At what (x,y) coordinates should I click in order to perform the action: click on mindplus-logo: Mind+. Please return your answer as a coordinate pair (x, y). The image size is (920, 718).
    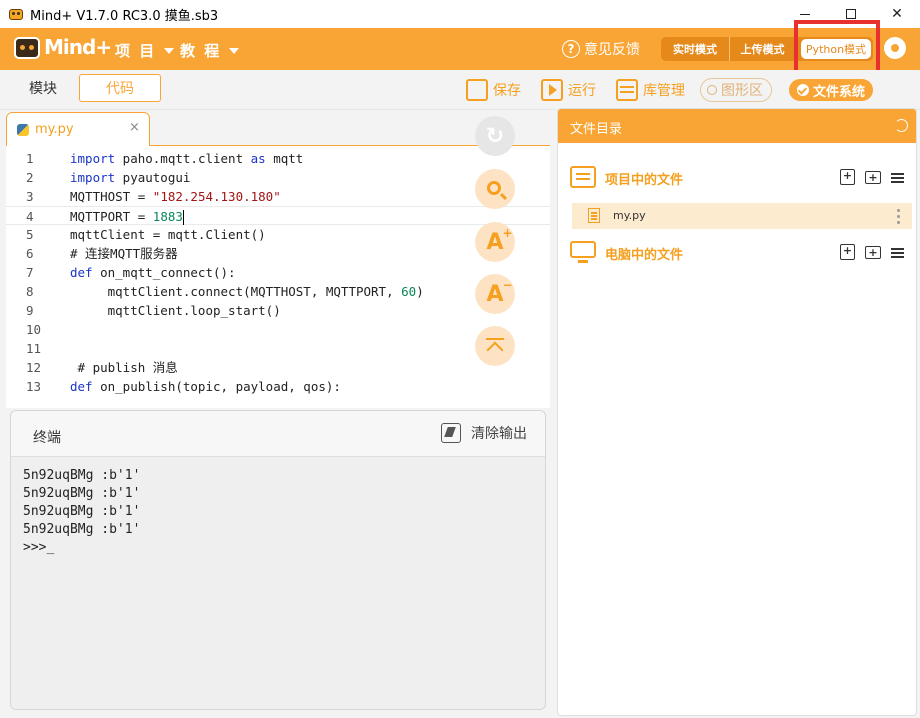
    Looking at the image, I should click on (63, 49).